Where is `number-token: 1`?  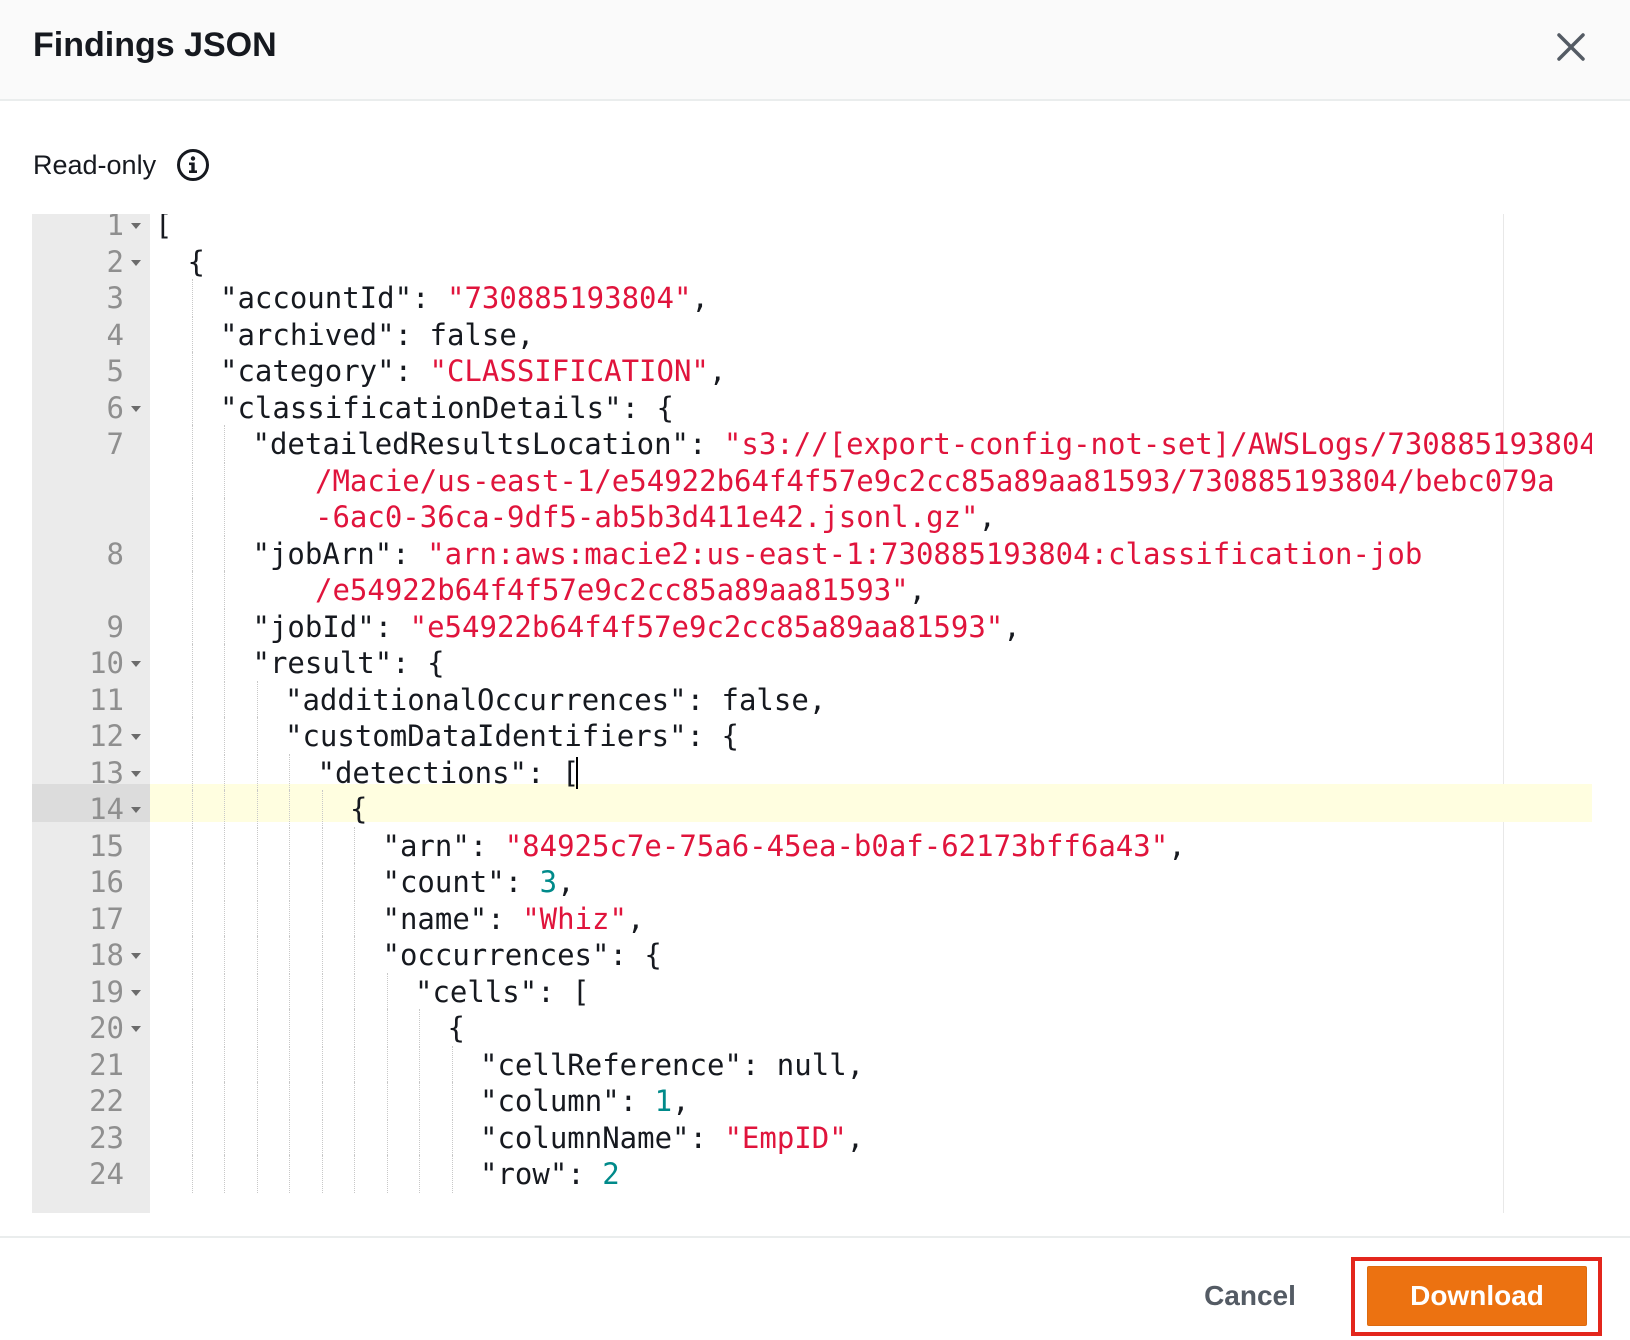
number-token: 1 is located at coordinates (663, 1101).